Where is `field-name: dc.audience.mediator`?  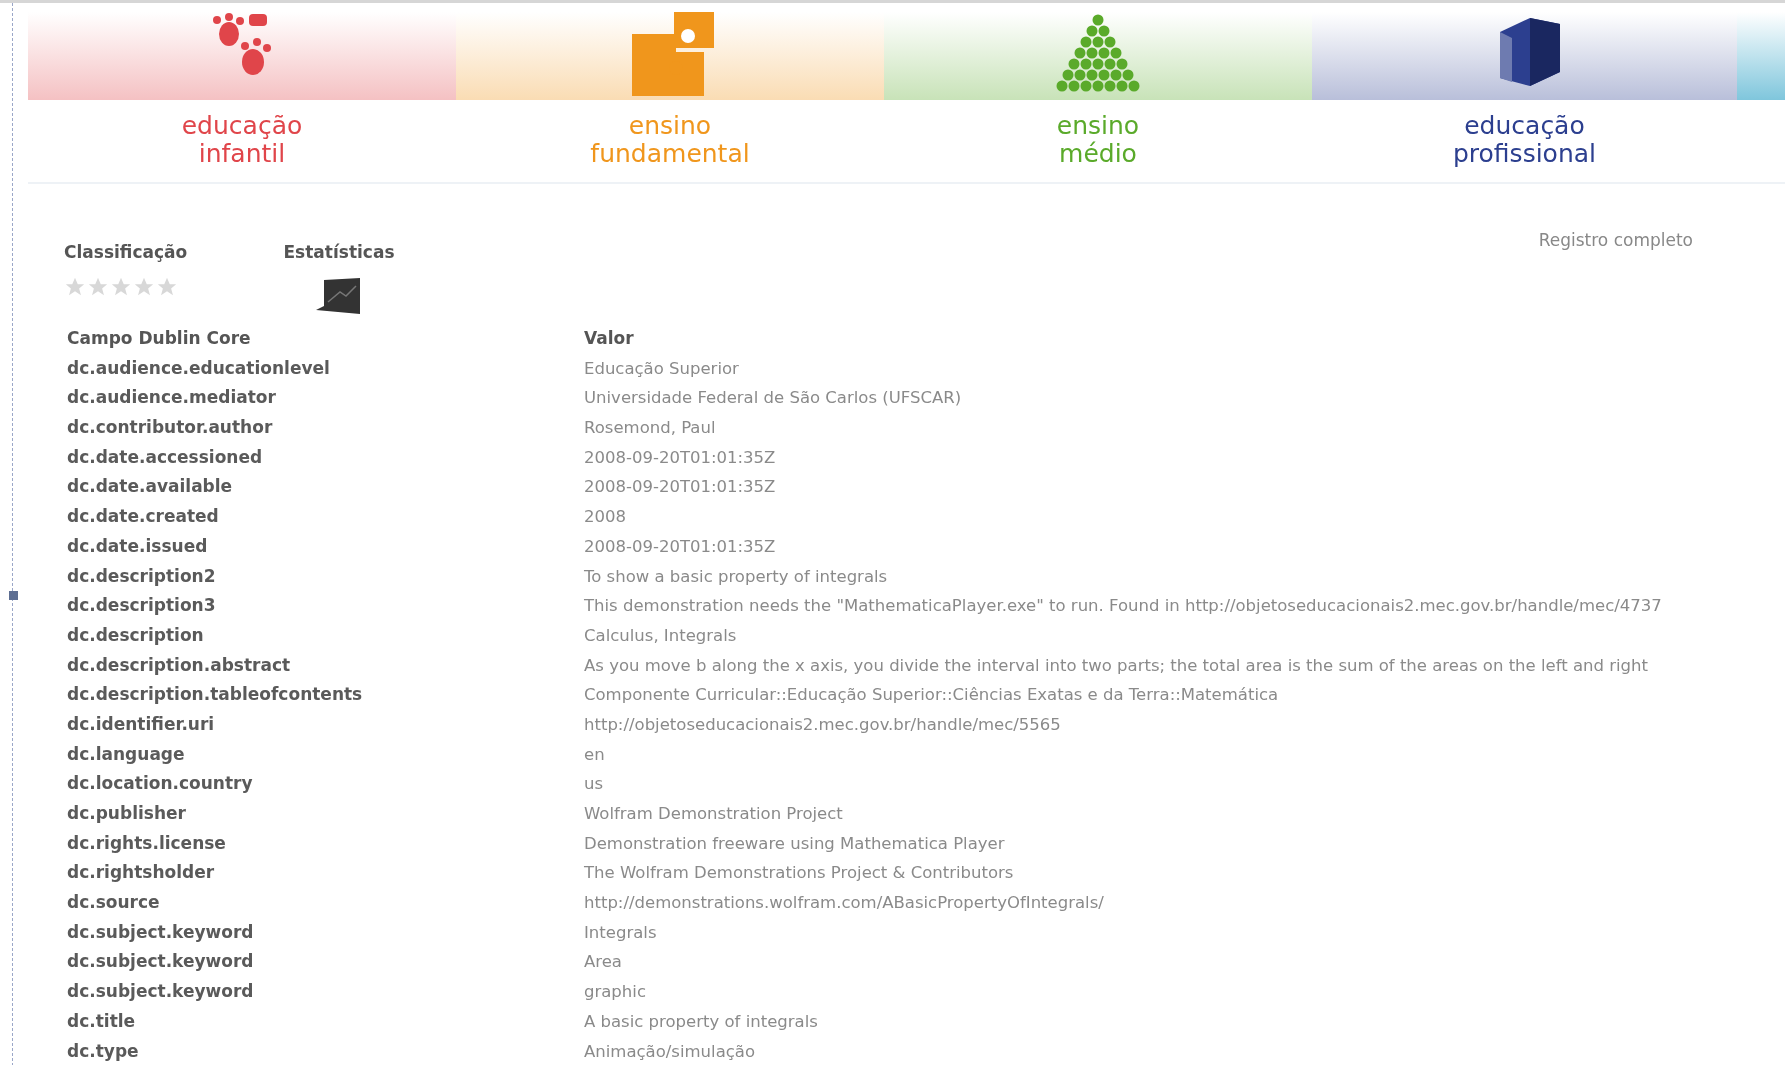 field-name: dc.audience.mediator is located at coordinates (172, 398).